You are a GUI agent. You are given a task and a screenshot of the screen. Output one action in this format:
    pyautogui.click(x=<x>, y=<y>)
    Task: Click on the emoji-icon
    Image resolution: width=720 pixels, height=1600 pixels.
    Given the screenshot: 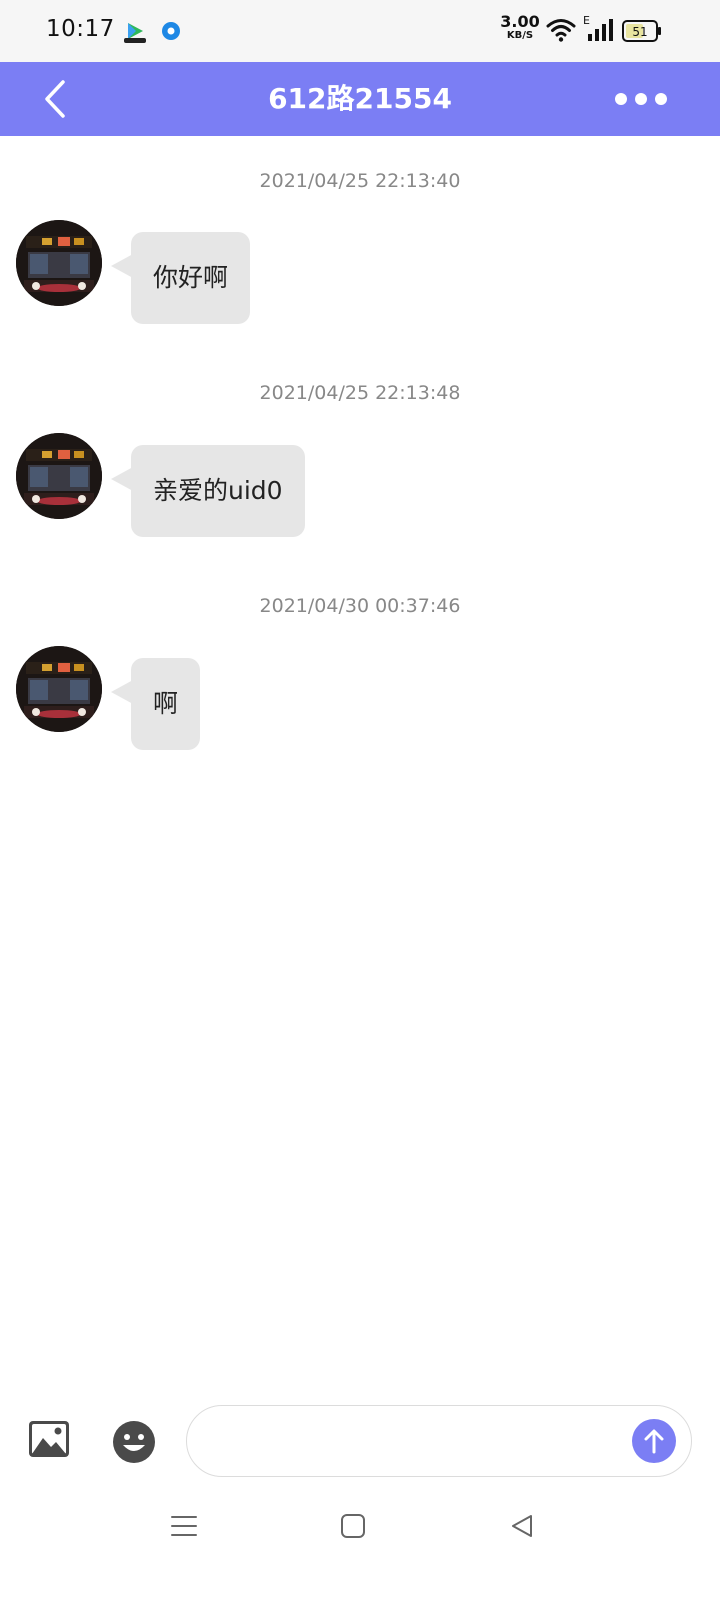 What is the action you would take?
    pyautogui.click(x=134, y=1442)
    